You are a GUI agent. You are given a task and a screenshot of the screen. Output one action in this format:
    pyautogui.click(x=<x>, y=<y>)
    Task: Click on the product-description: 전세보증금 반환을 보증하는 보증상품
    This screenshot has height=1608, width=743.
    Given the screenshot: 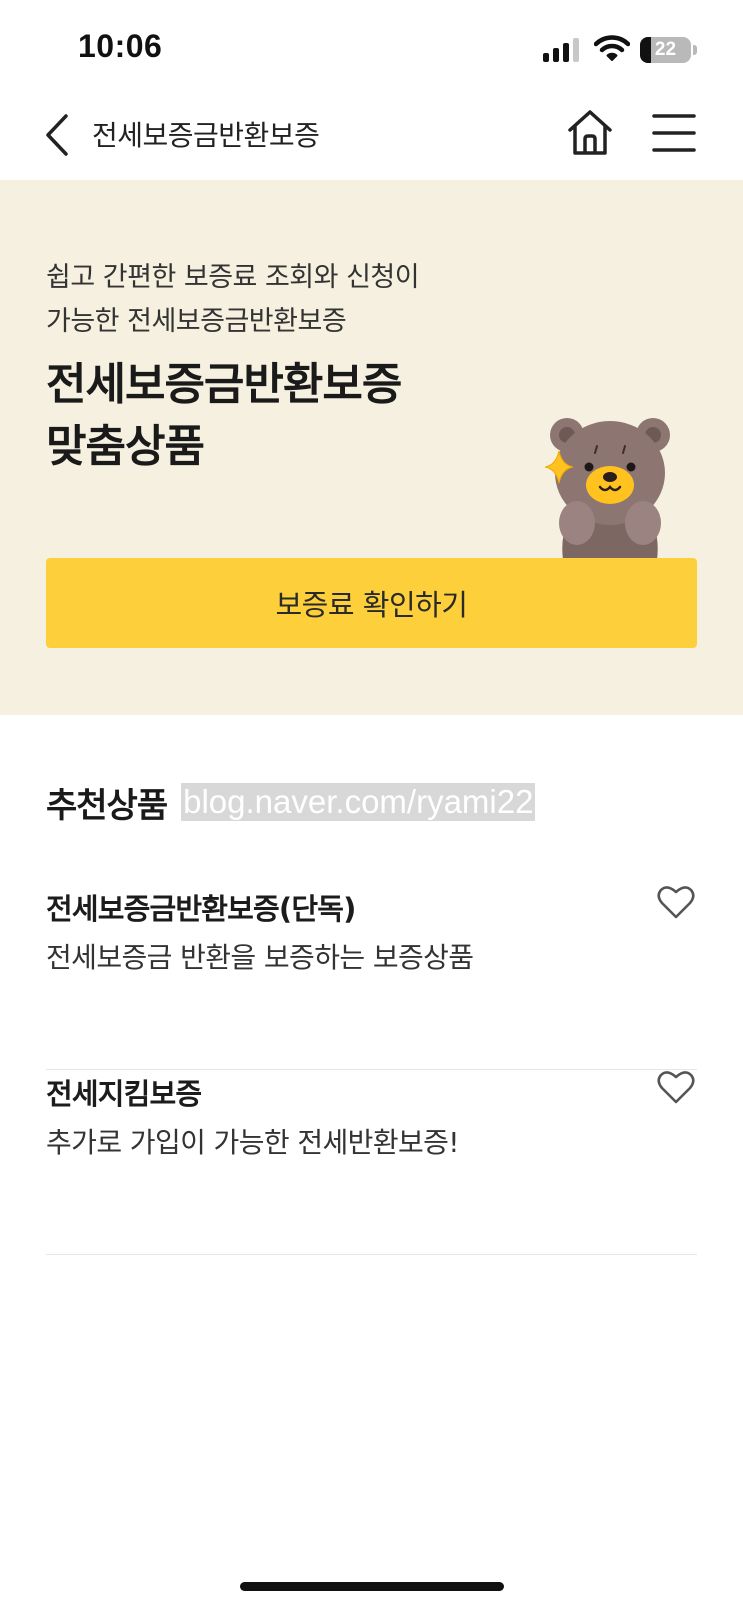 What is the action you would take?
    pyautogui.click(x=260, y=957)
    